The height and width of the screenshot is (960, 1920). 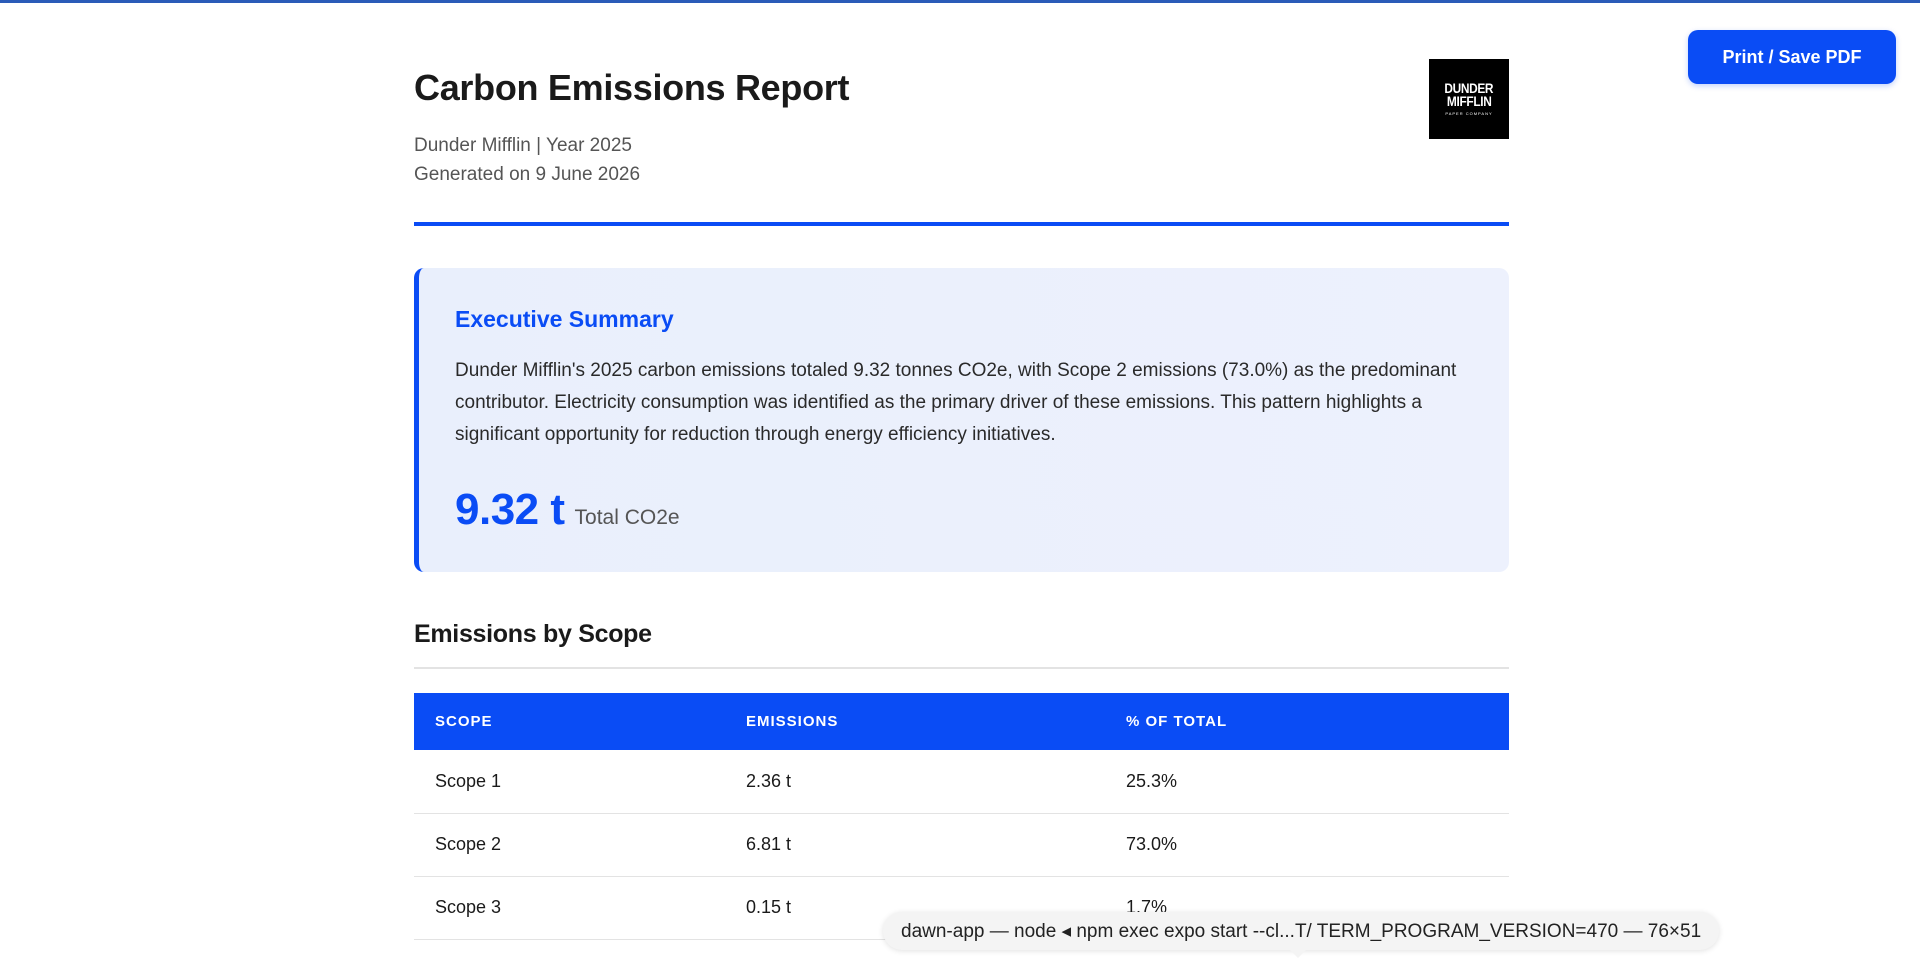 I want to click on table-row: Scope 1 2.36 t 25.3%, so click(x=961, y=782).